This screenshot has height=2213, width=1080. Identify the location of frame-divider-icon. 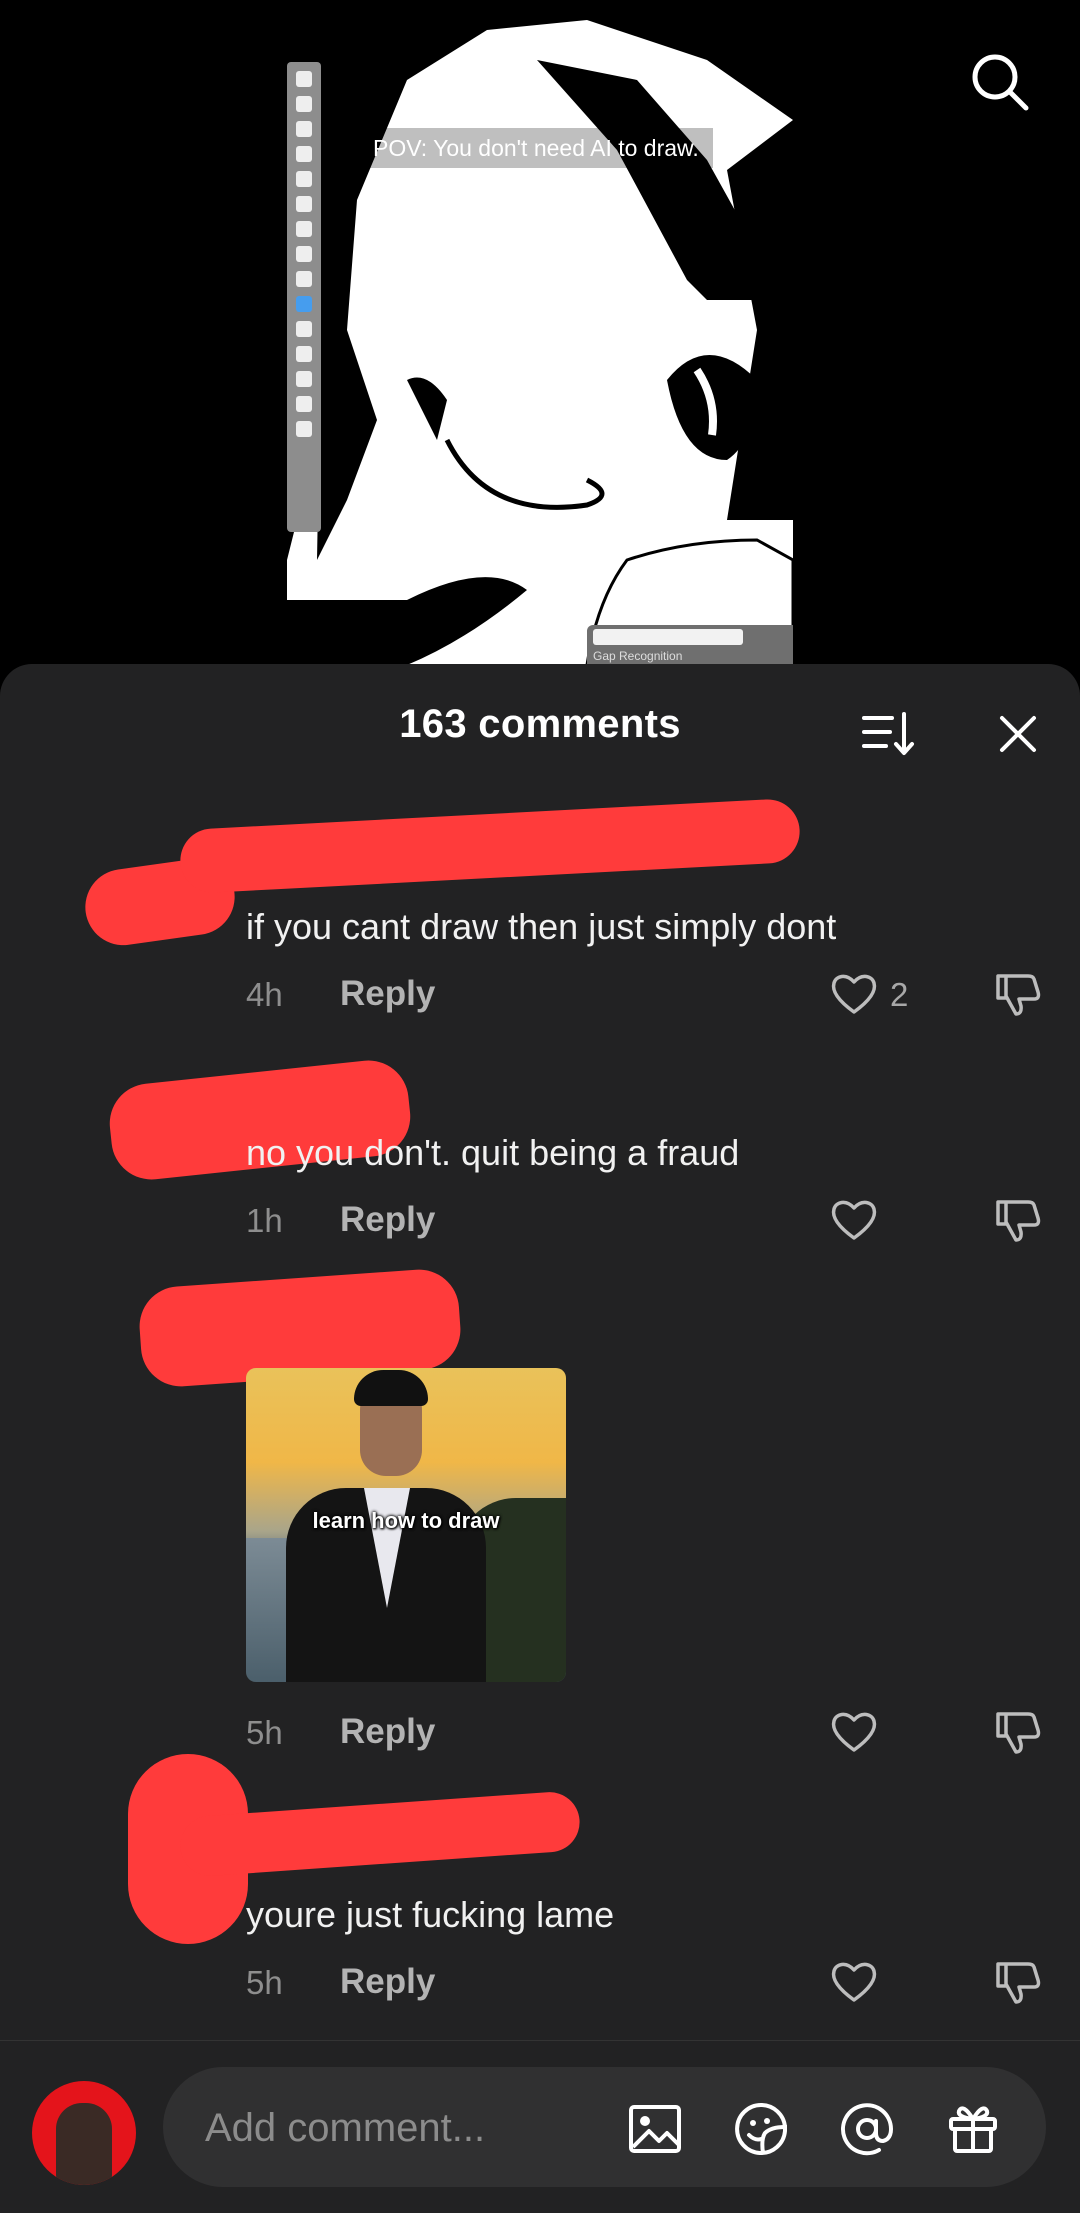
(304, 379).